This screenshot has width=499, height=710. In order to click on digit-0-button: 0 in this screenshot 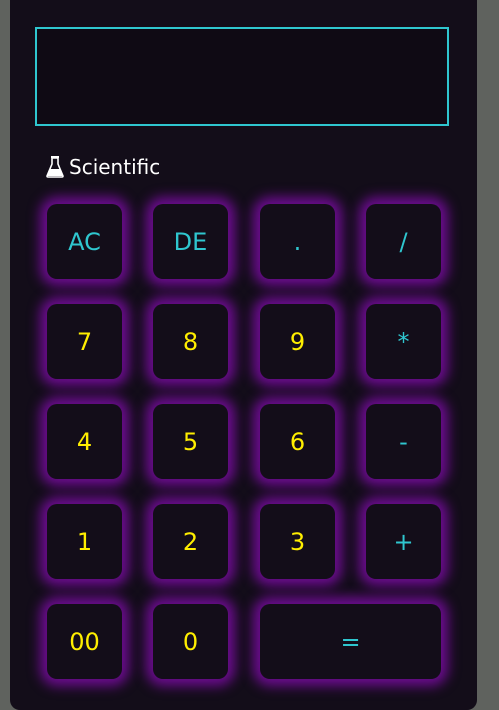, I will do `click(190, 641)`.